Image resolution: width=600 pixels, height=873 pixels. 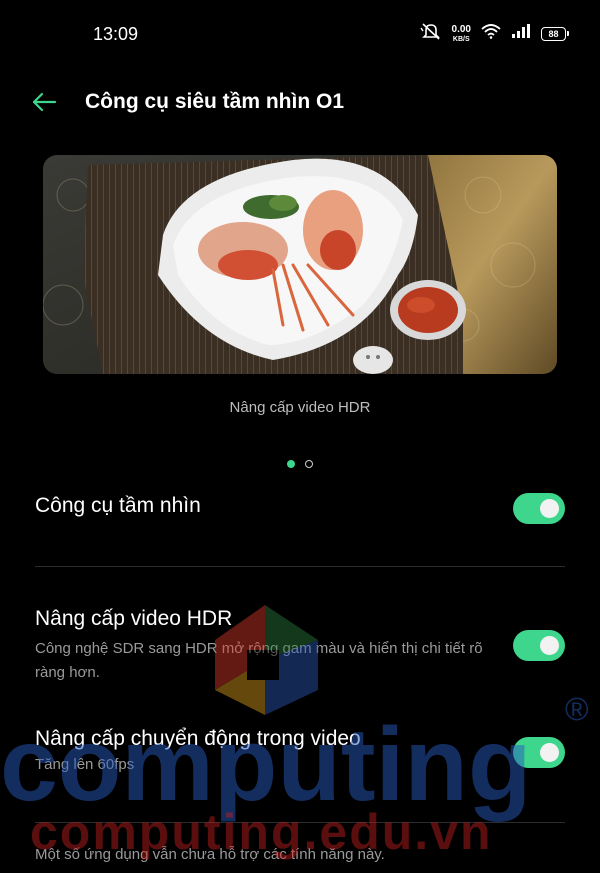 I want to click on vision-tool-toggle, so click(x=539, y=508).